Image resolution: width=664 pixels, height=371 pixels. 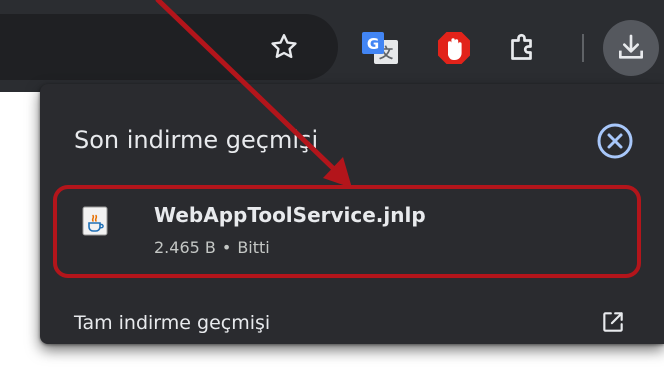 I want to click on download-icon, so click(x=631, y=46).